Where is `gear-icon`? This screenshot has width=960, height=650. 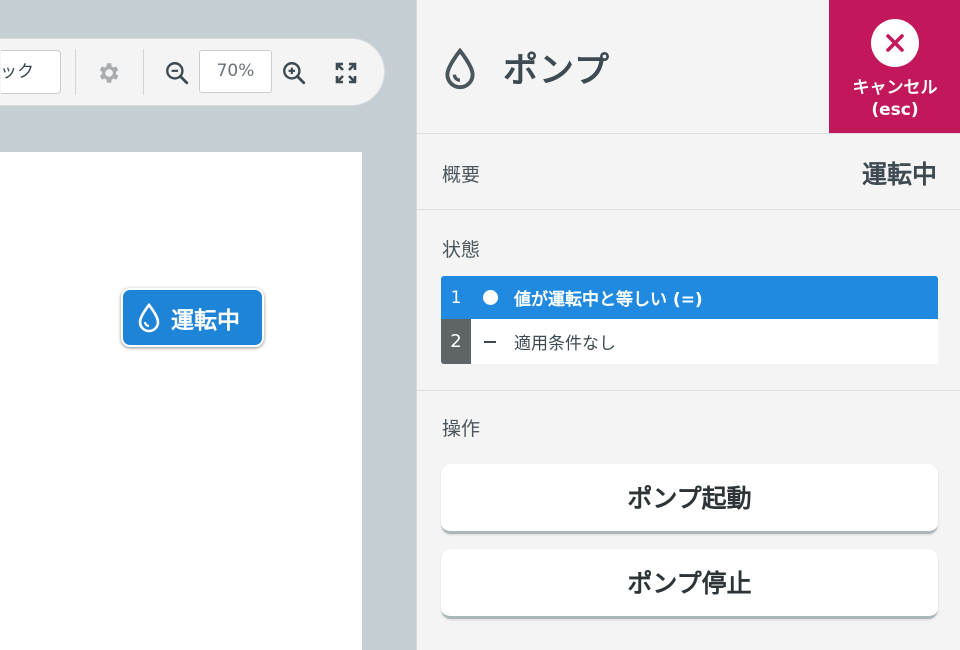 gear-icon is located at coordinates (108, 73).